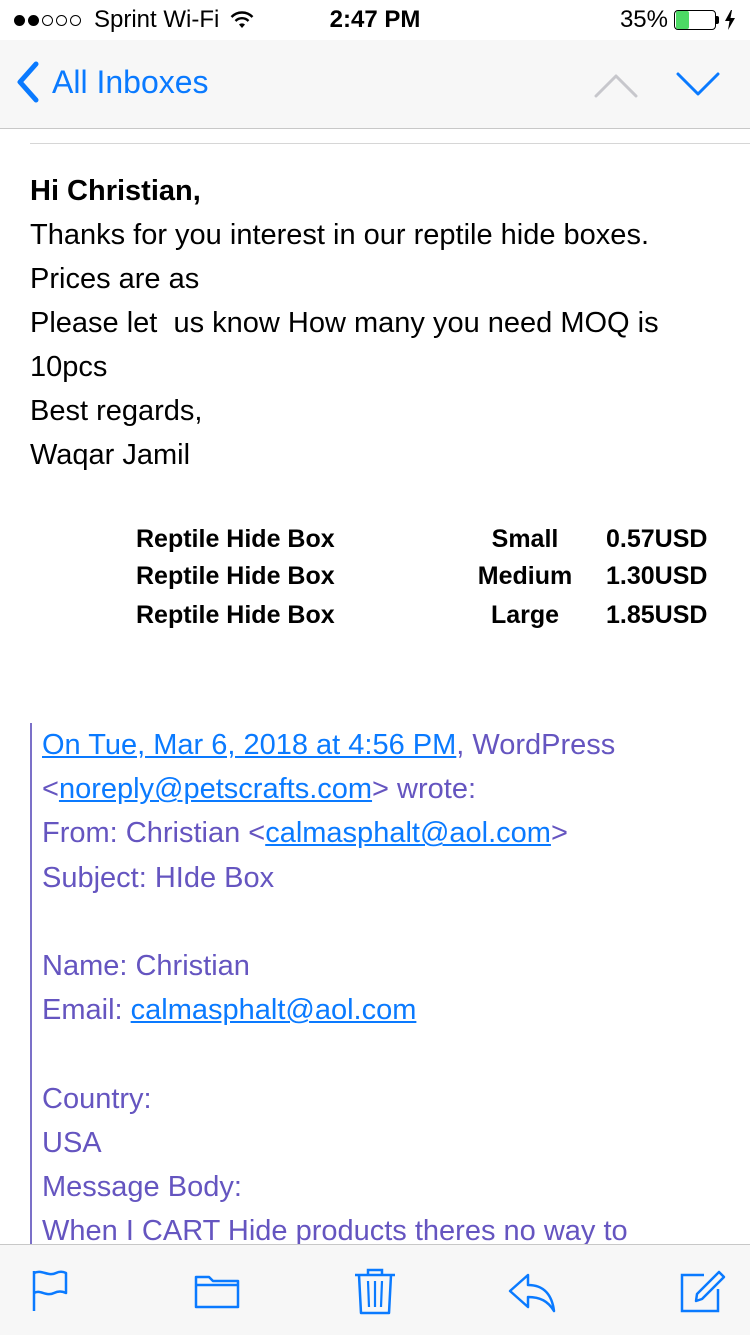 The width and height of the screenshot is (750, 1335). I want to click on back-label: All Inboxes, so click(130, 81).